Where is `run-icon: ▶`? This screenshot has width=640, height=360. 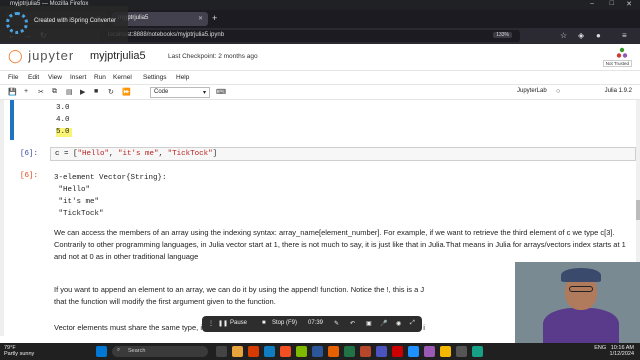 run-icon: ▶ is located at coordinates (82, 92).